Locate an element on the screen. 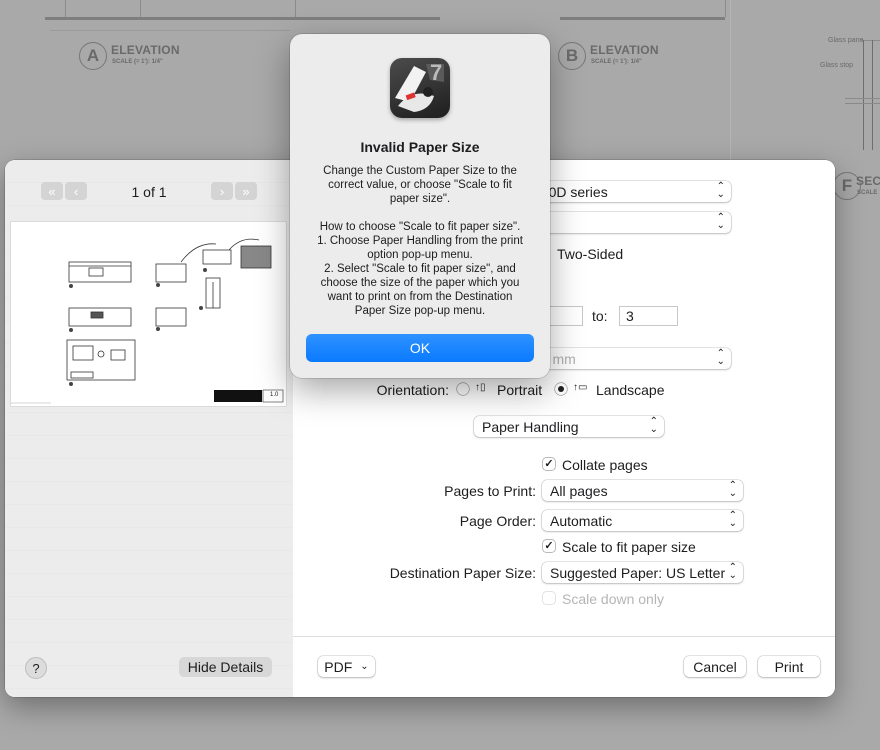 Image resolution: width=880 pixels, height=750 pixels. alert-title: Invalid Paper Size is located at coordinates (420, 147).